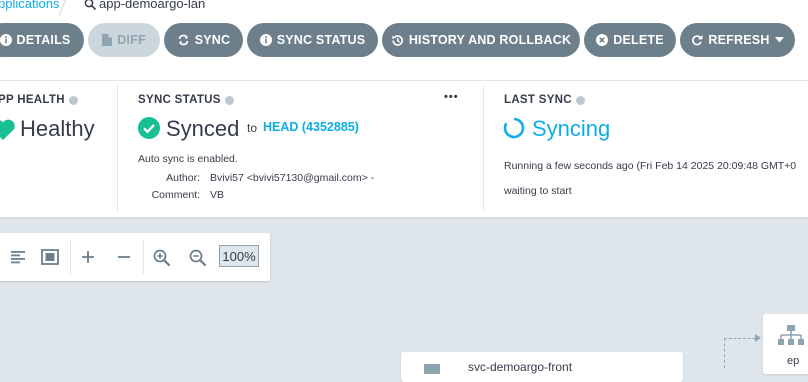 The image size is (808, 382). Describe the element at coordinates (7, 129) in the screenshot. I see `heart-icon` at that location.